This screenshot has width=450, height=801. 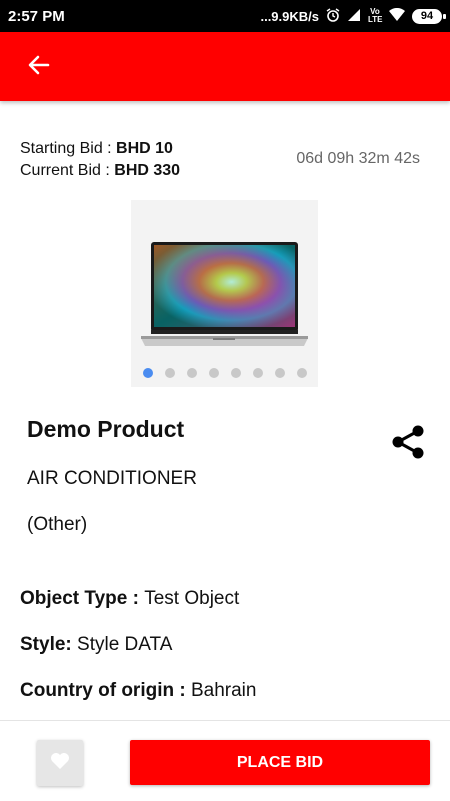 What do you see at coordinates (397, 15) in the screenshot?
I see `wifi-icon` at bounding box center [397, 15].